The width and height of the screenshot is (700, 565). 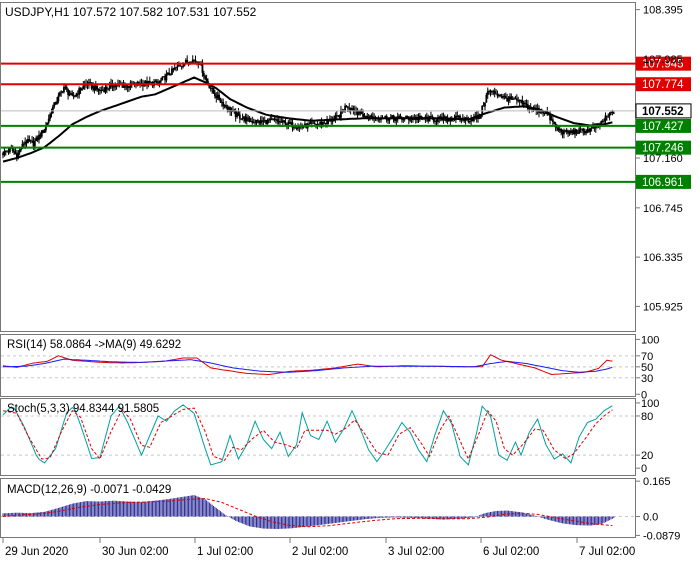 I want to click on price-tick-label-1: 107.985, so click(x=663, y=60).